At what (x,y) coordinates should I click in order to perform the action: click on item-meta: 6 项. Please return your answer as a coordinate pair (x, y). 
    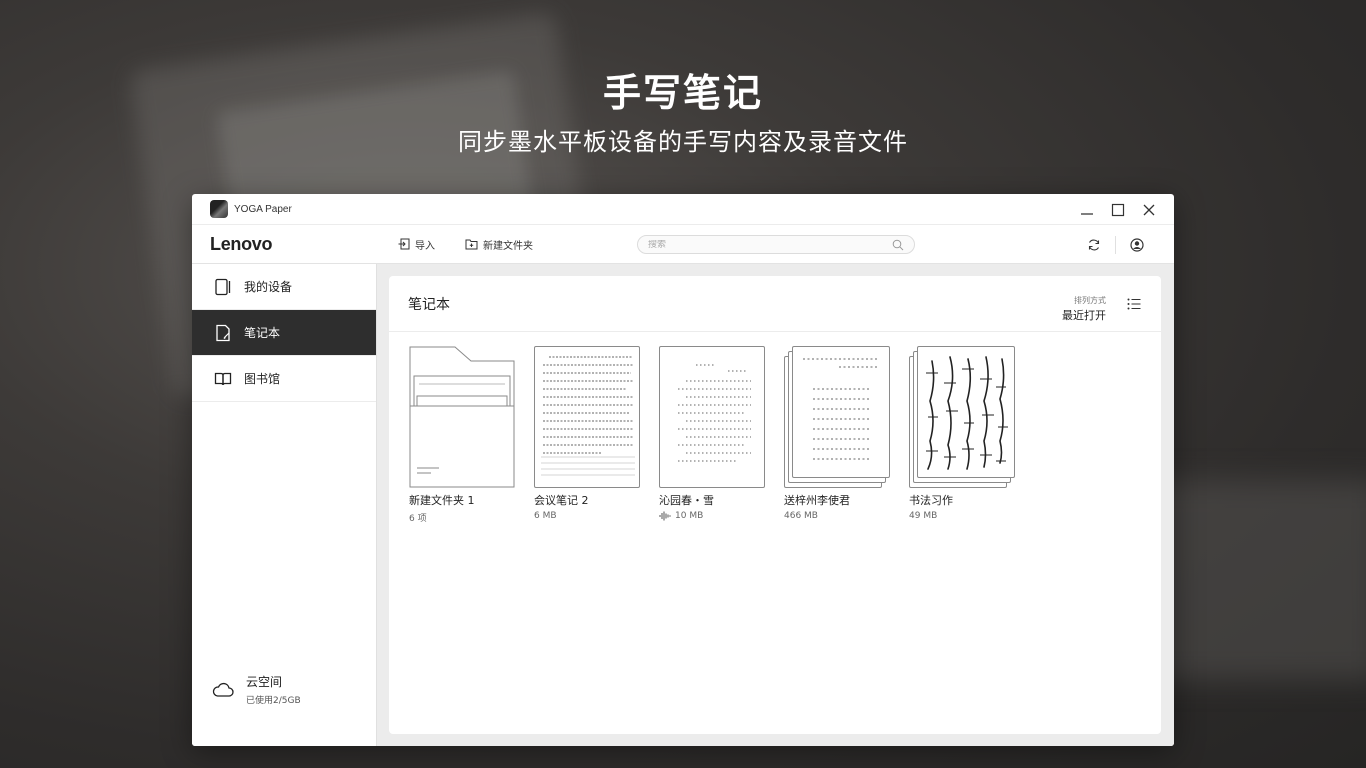
    Looking at the image, I should click on (418, 519).